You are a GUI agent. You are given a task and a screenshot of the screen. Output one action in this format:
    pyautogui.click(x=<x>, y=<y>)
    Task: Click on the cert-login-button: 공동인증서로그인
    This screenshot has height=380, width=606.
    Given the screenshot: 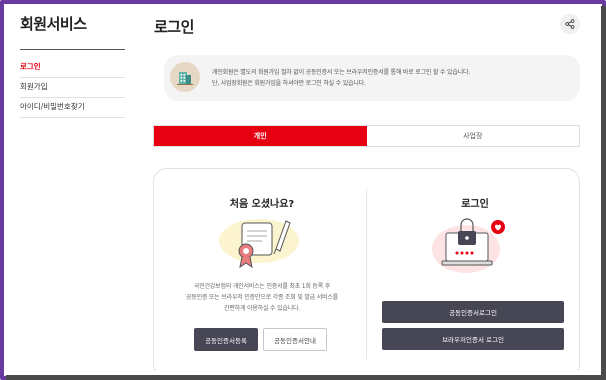 What is the action you would take?
    pyautogui.click(x=473, y=312)
    